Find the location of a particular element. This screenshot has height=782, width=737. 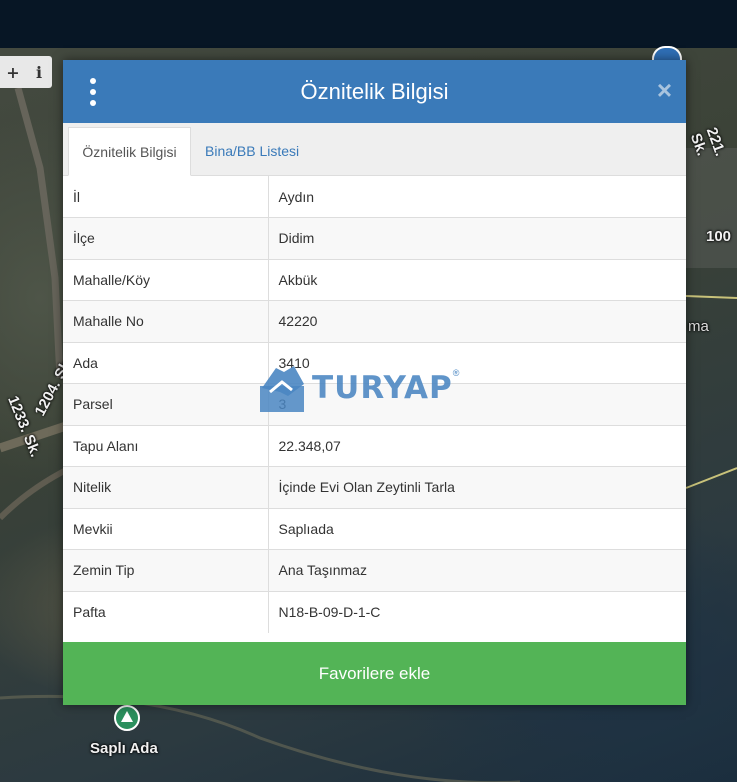

attribute-value: Saplıada is located at coordinates (477, 528).